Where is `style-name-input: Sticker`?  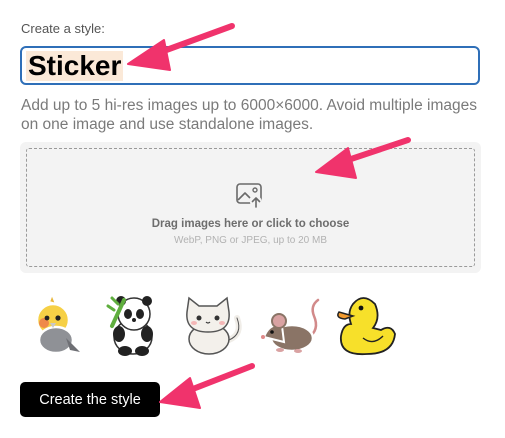 style-name-input: Sticker is located at coordinates (250, 65).